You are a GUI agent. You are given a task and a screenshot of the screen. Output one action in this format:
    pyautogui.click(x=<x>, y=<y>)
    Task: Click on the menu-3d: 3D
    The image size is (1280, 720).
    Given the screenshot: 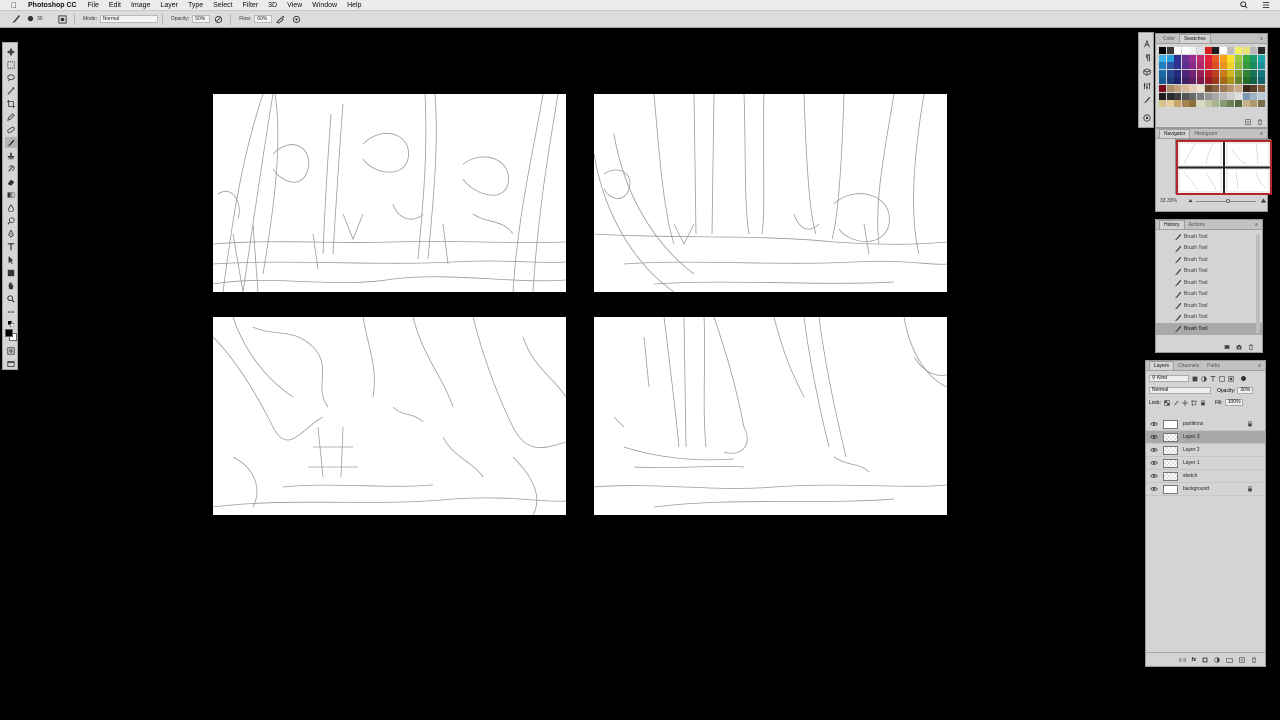 What is the action you would take?
    pyautogui.click(x=272, y=5)
    